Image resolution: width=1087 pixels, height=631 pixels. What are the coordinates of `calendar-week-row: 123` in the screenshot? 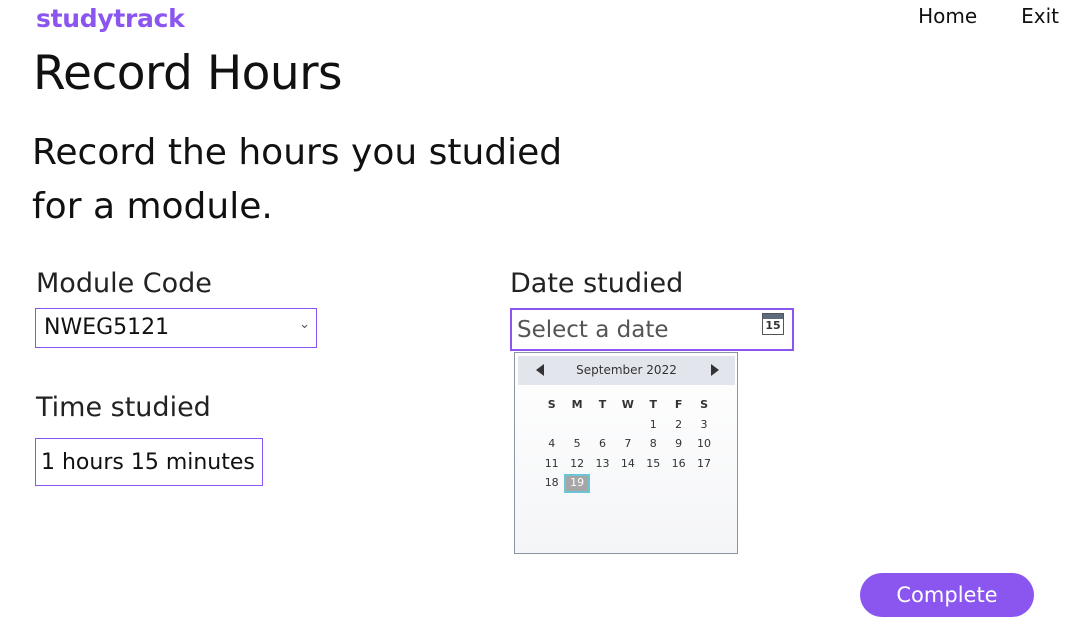 It's located at (628, 426).